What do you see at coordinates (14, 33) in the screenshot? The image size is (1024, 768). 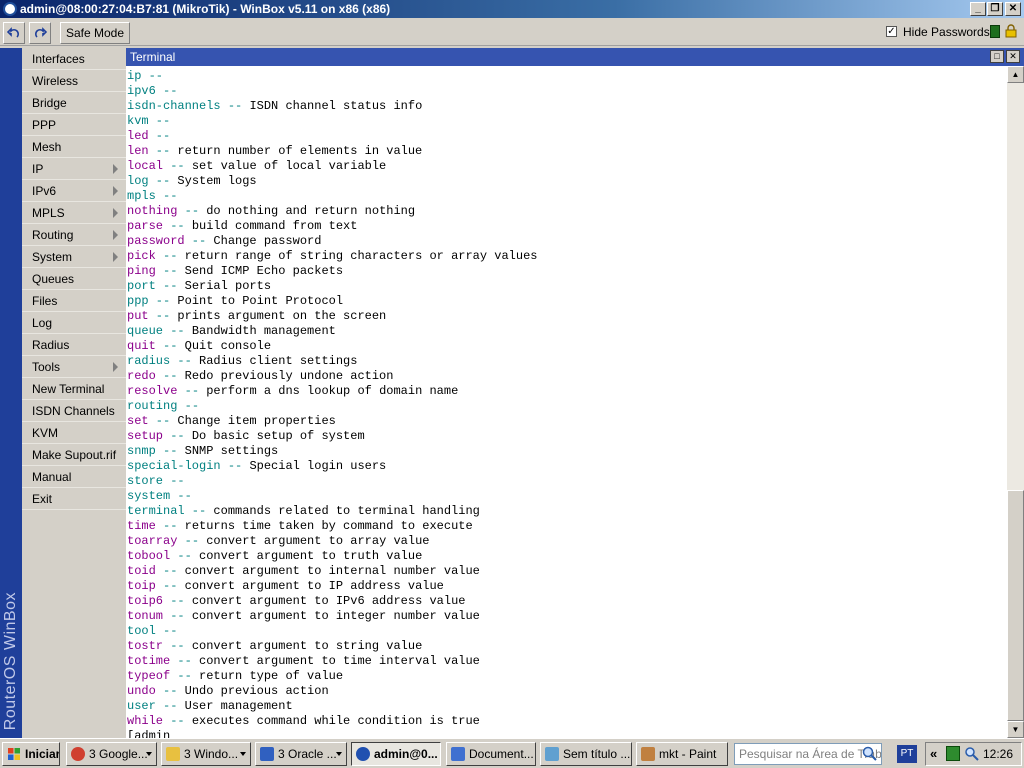 I see `undo-button` at bounding box center [14, 33].